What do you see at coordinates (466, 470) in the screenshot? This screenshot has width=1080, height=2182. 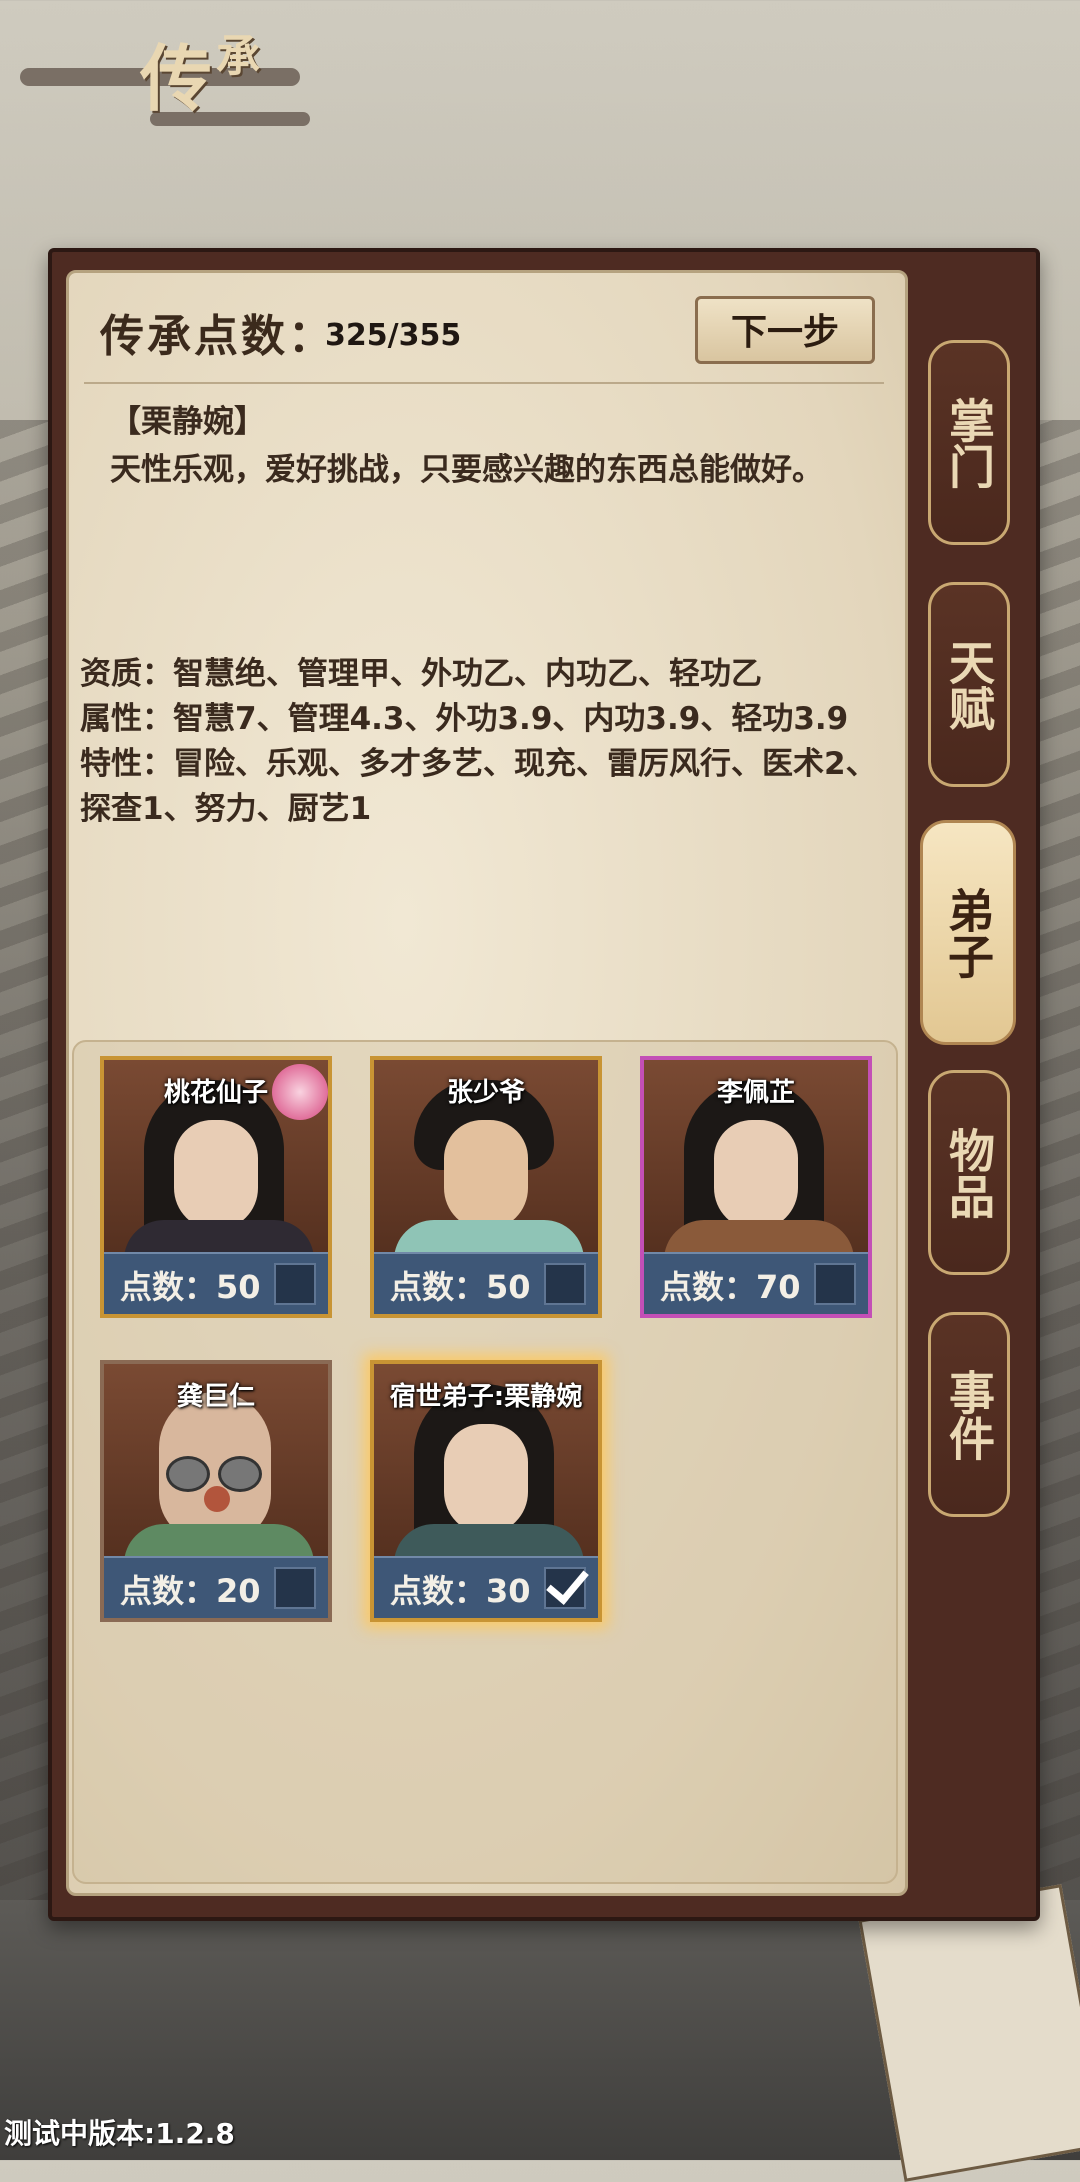 I see `disciple-description: 天性乐观，爱好挑战，只要感兴趣的东西总能做好。` at bounding box center [466, 470].